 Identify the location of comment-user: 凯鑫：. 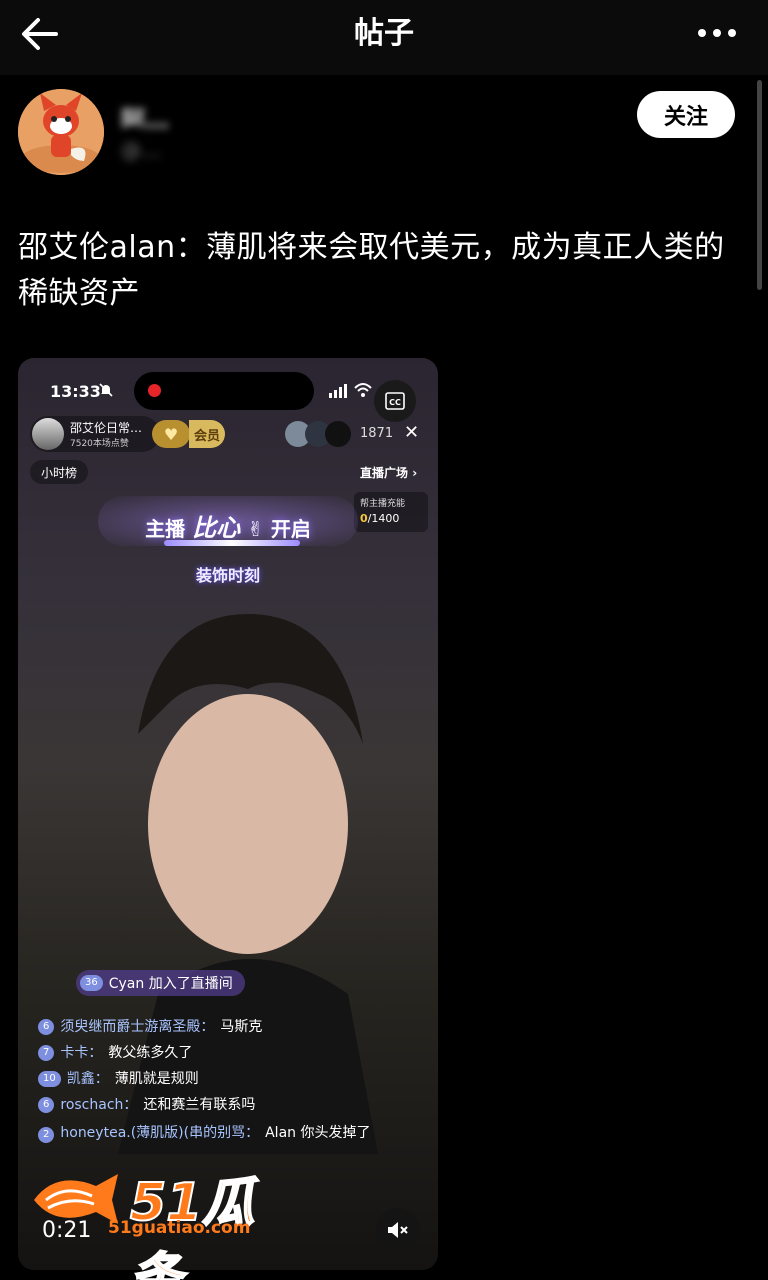
(88, 1079).